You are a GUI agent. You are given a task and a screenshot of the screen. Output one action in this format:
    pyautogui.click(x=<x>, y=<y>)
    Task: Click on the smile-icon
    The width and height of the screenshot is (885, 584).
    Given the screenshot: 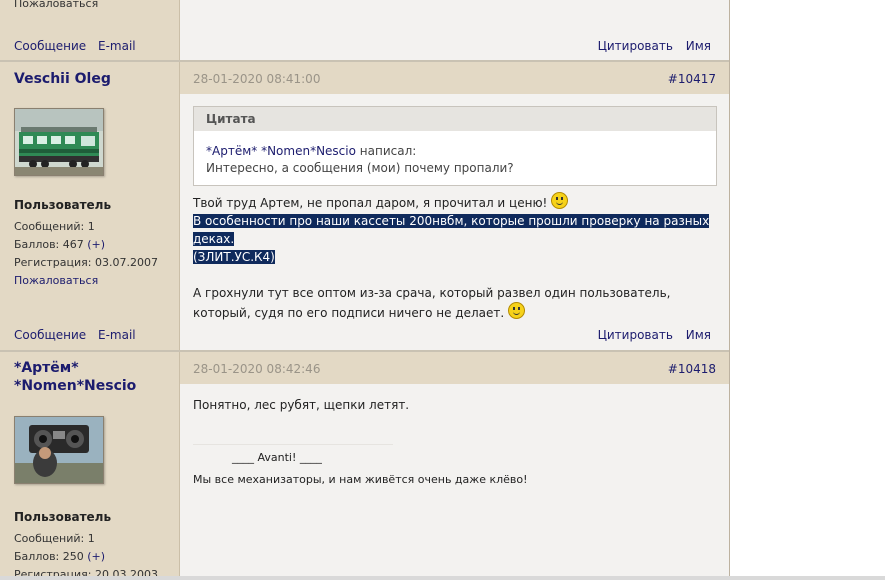 What is the action you would take?
    pyautogui.click(x=560, y=200)
    